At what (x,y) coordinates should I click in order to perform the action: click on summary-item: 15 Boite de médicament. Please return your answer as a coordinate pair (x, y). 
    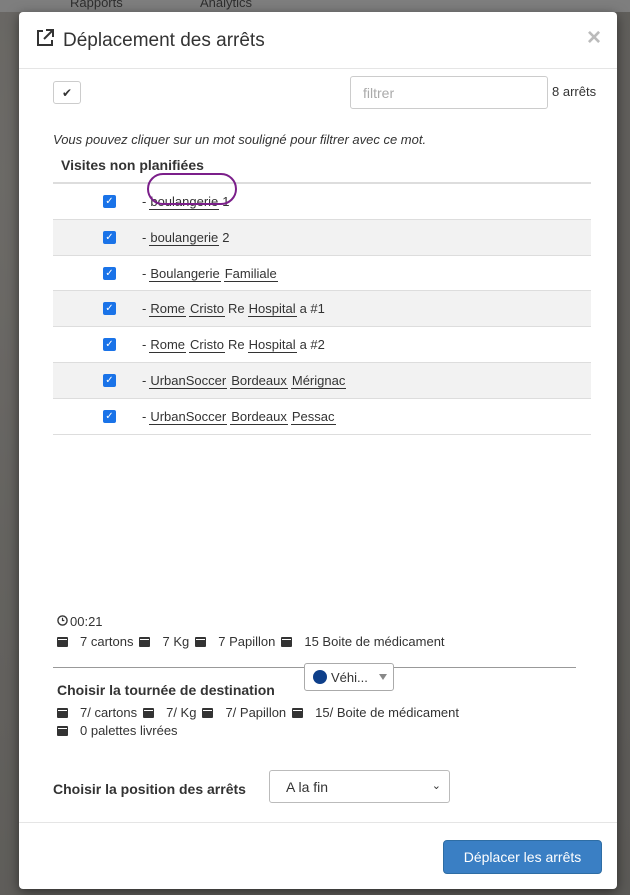
    Looking at the image, I should click on (374, 641).